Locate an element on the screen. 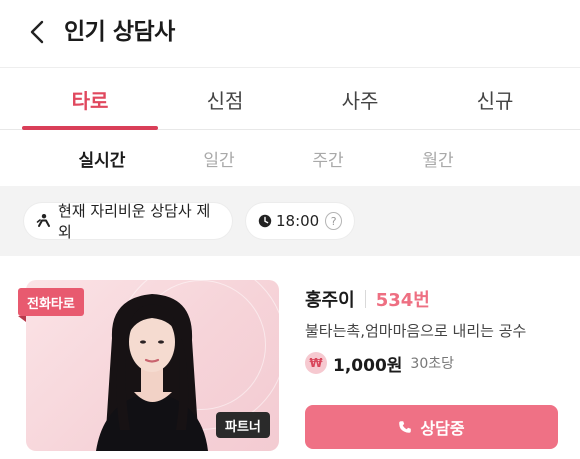 Image resolution: width=580 pixels, height=459 pixels. away-person-icon is located at coordinates (44, 221).